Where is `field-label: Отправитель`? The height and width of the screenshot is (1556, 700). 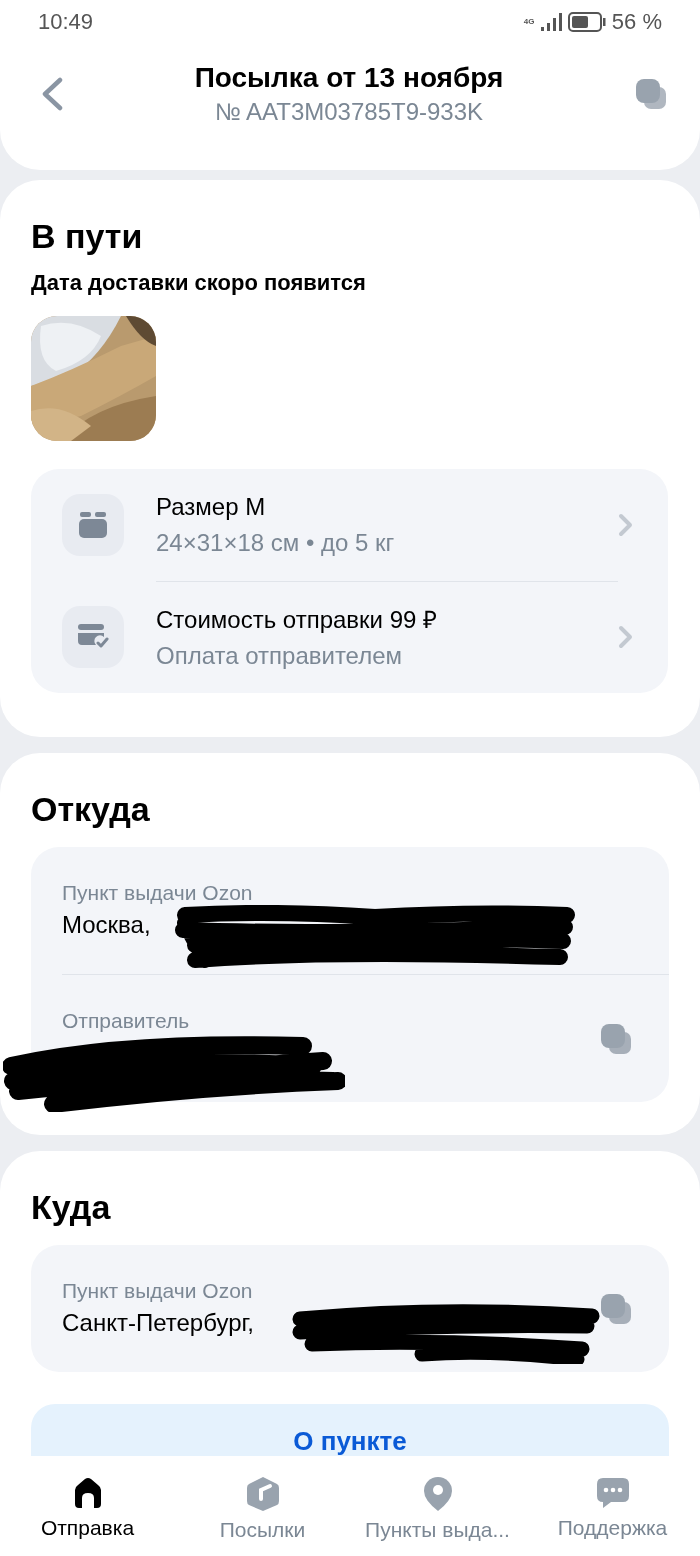 field-label: Отправитель is located at coordinates (126, 1020).